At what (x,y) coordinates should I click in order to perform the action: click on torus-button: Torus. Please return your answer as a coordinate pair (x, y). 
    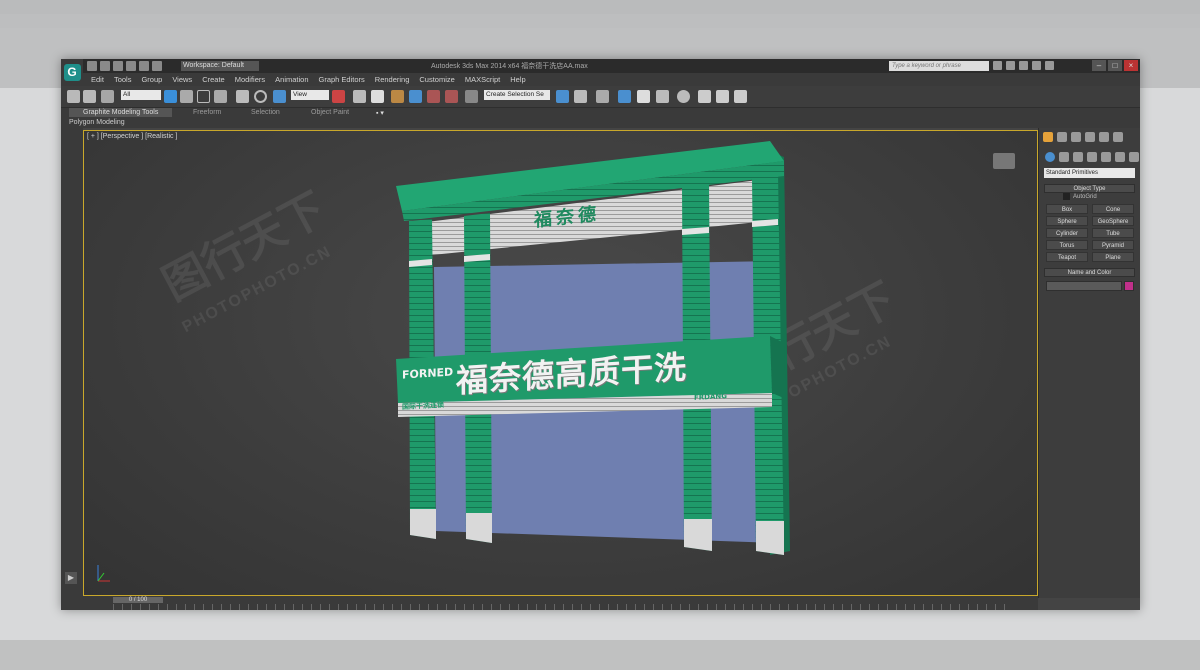
    Looking at the image, I should click on (1067, 245).